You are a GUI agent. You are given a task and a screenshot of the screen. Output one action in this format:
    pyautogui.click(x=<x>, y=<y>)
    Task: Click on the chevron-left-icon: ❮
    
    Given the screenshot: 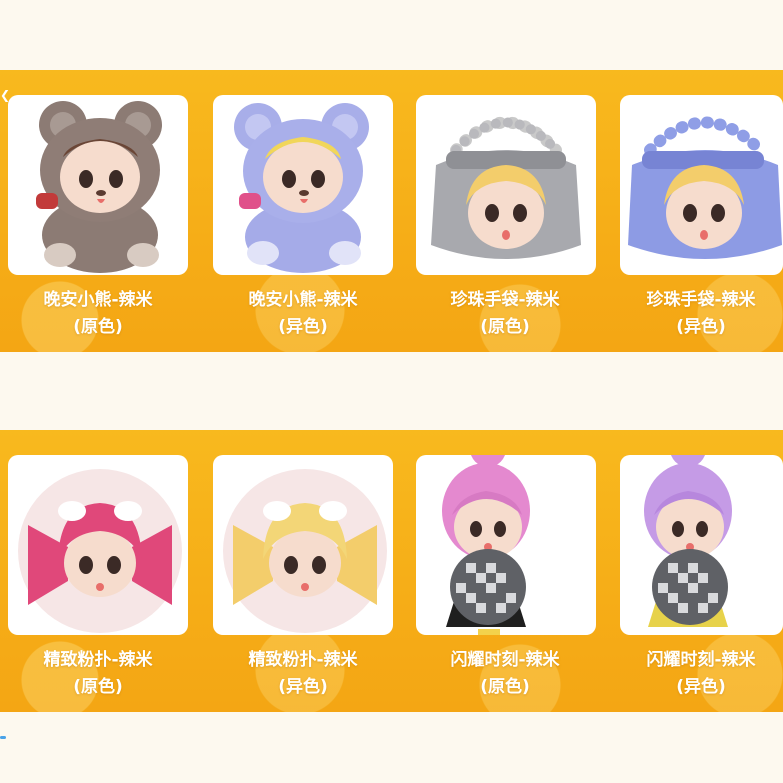 What is the action you would take?
    pyautogui.click(x=5, y=95)
    